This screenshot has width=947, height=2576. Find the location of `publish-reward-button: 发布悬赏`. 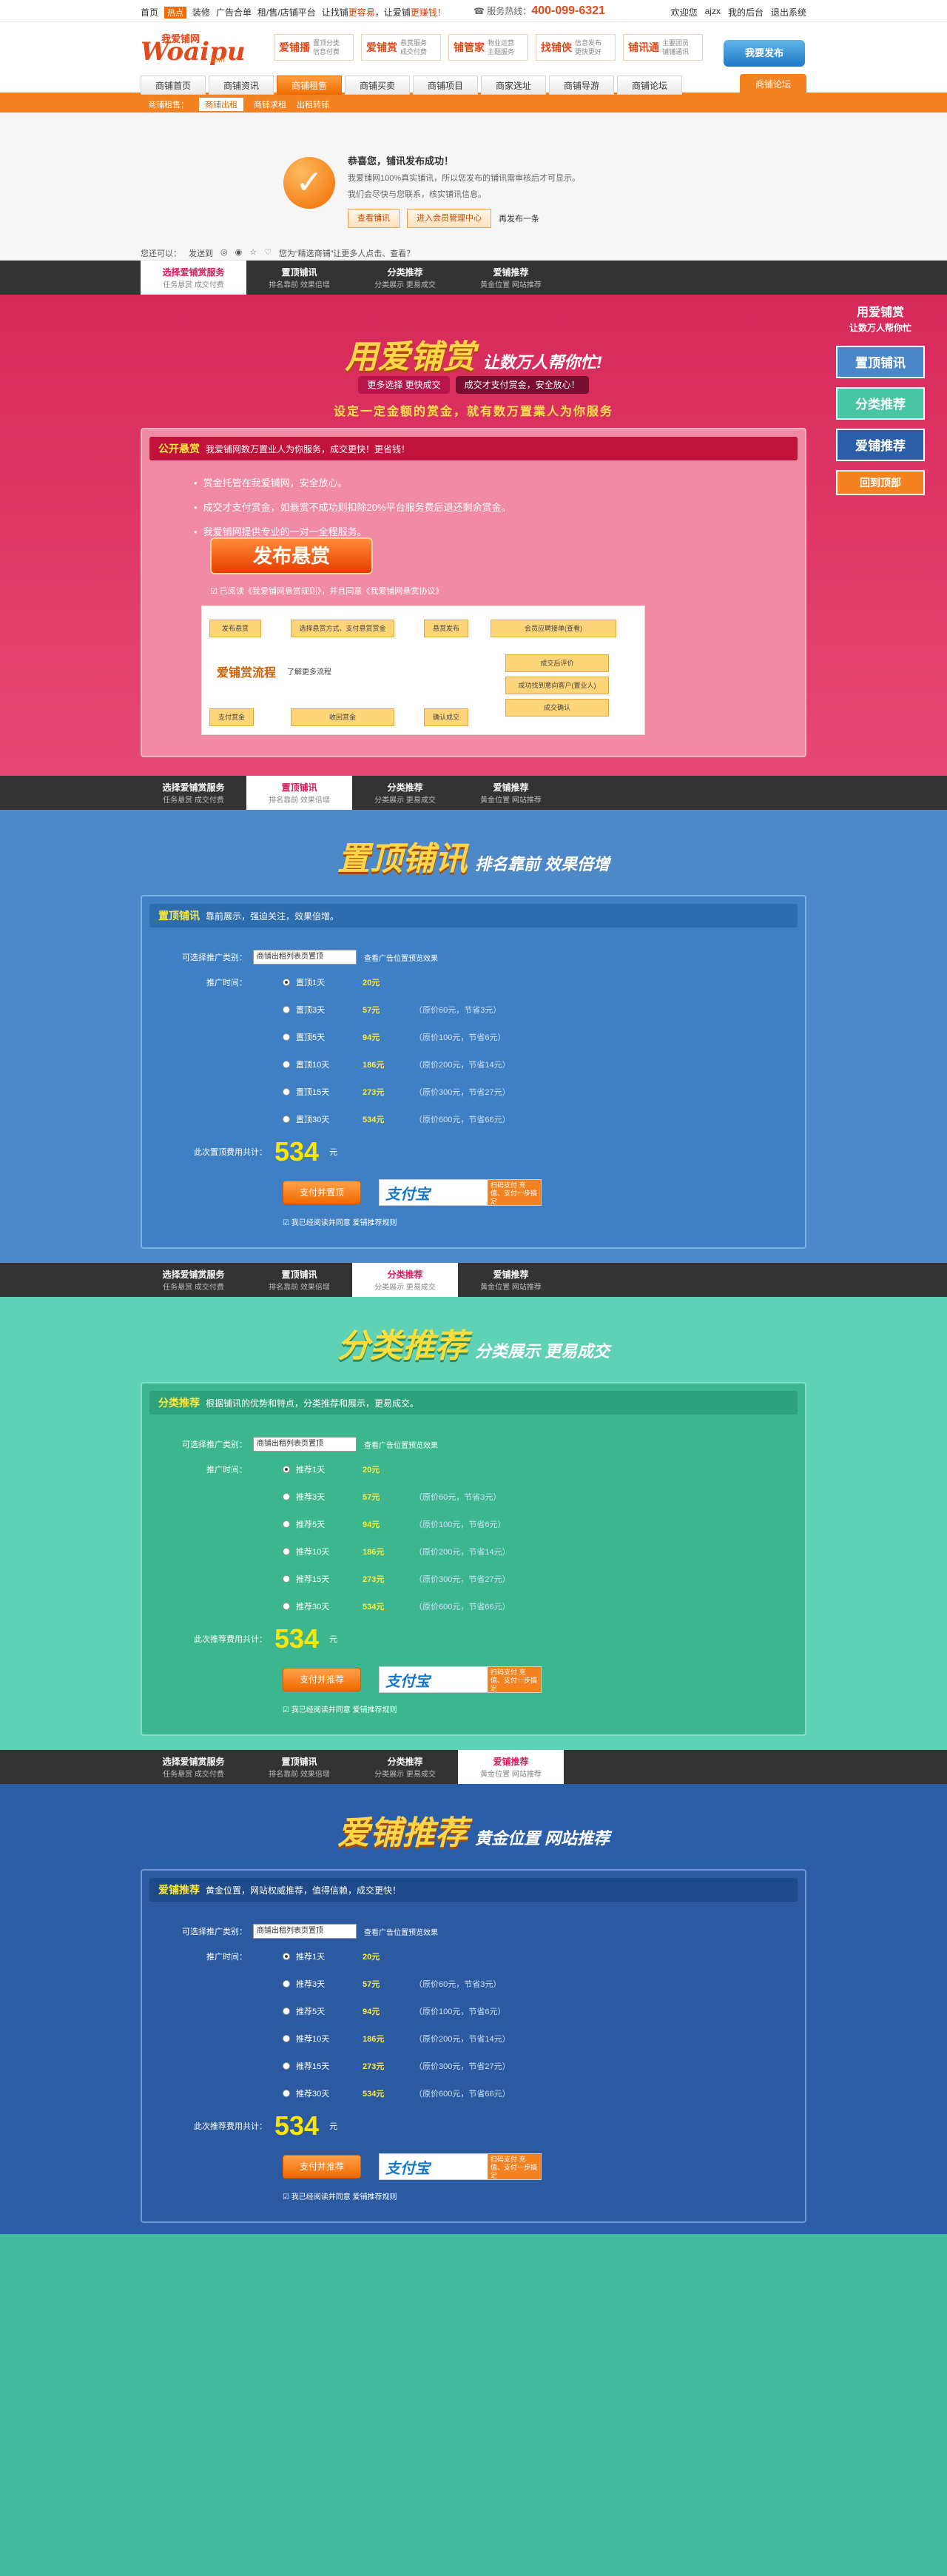

publish-reward-button: 发布悬赏 is located at coordinates (291, 555).